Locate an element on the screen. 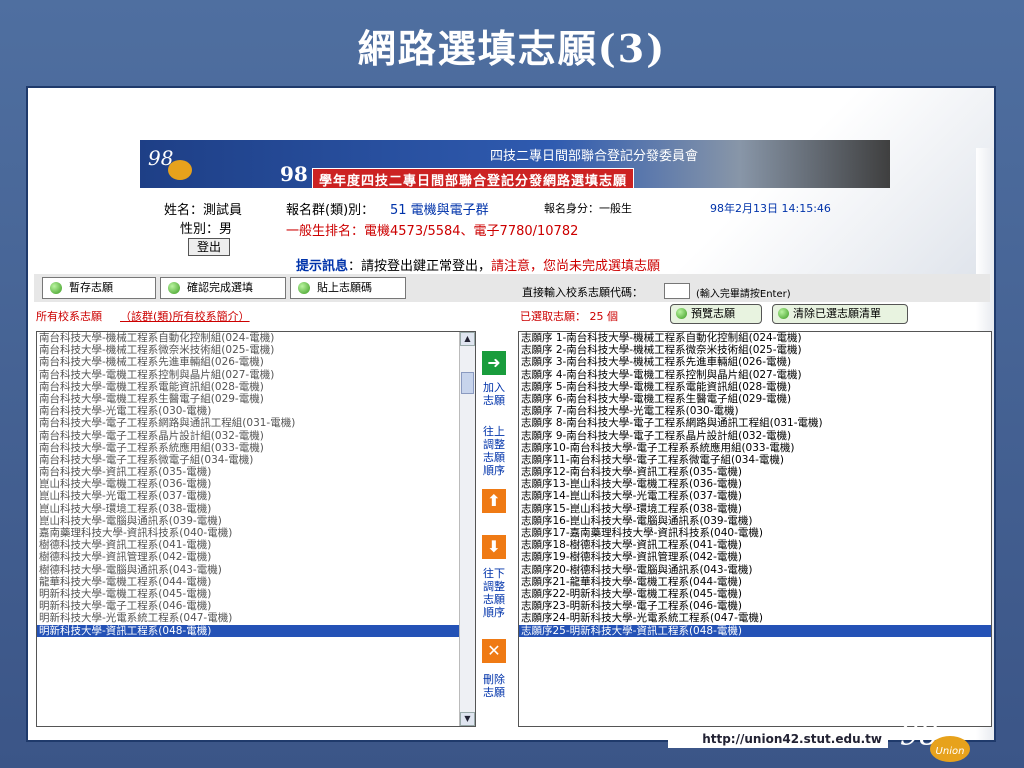 This screenshot has width=1024, height=768. list-item: 崑山科技大學-電機工程系(036-電機) is located at coordinates (256, 484).